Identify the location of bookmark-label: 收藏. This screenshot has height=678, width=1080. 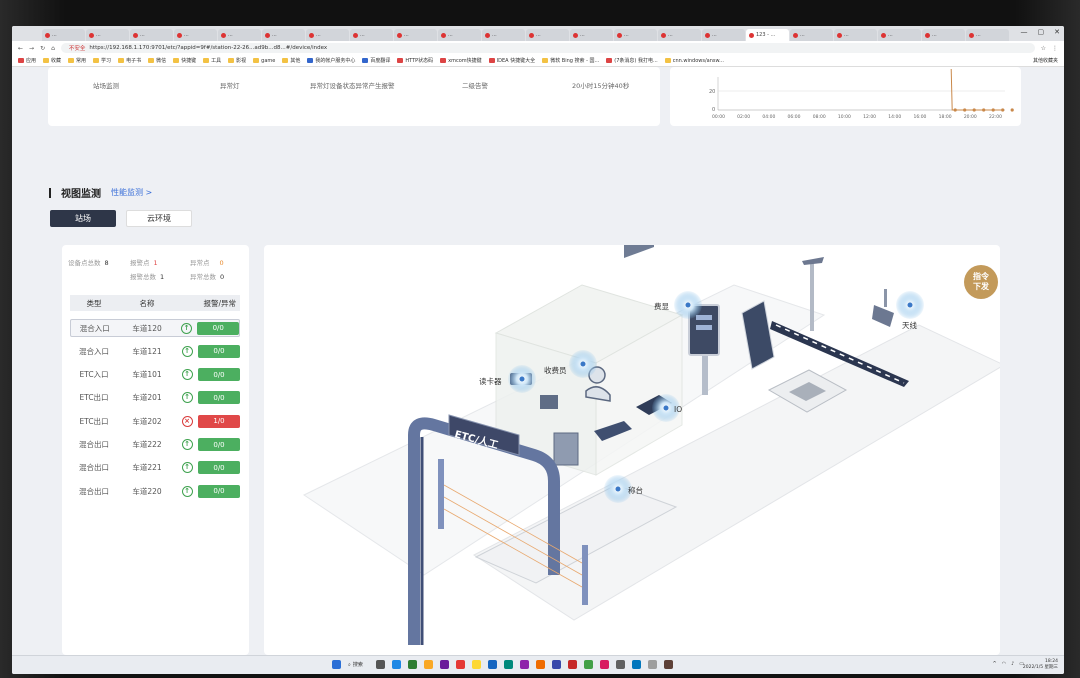
(56, 61).